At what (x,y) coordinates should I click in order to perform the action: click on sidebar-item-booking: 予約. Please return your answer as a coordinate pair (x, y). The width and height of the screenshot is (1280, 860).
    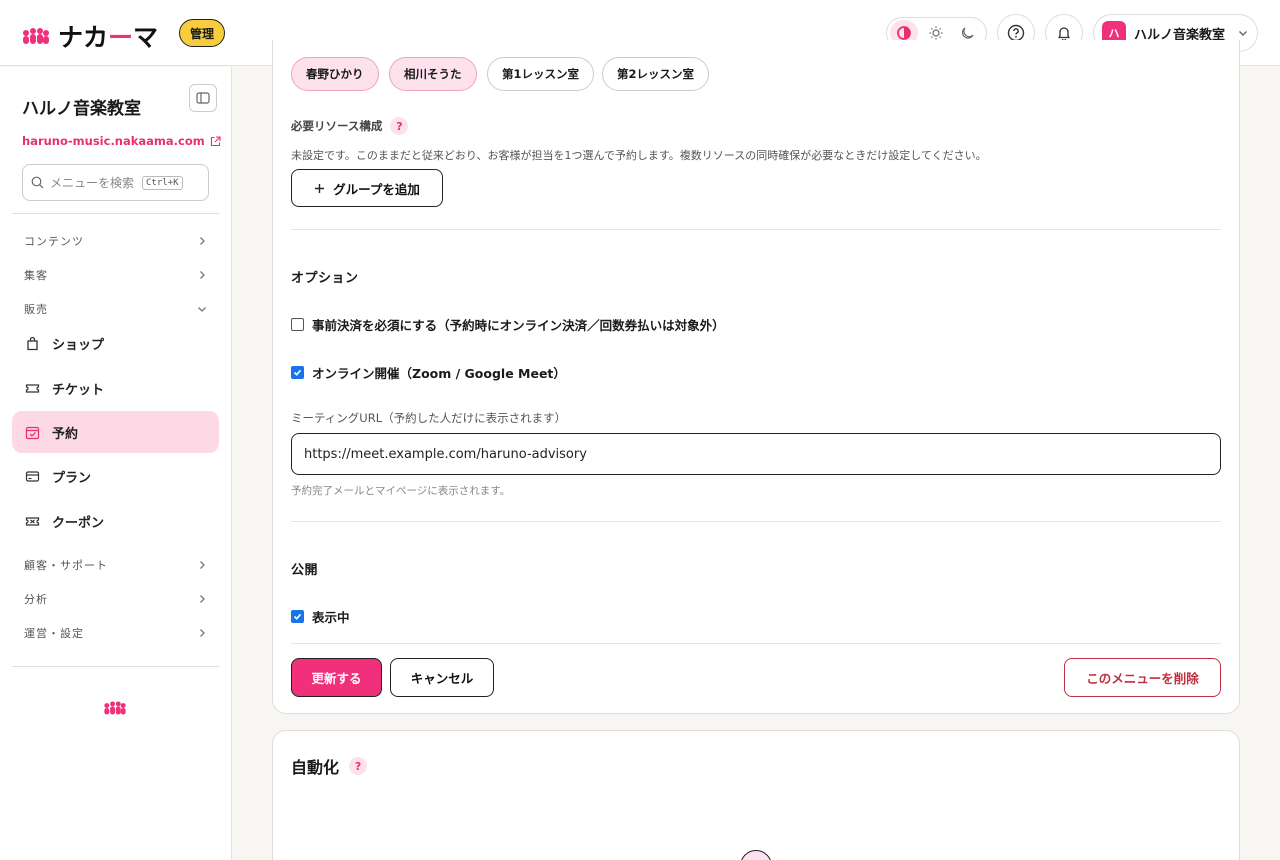
    Looking at the image, I should click on (115, 432).